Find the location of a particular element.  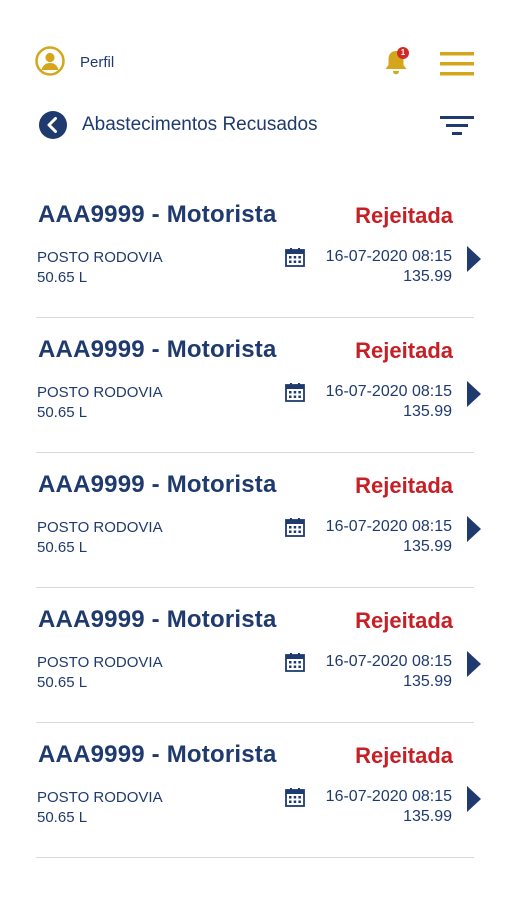

hamburger-menu-icon is located at coordinates (457, 64).